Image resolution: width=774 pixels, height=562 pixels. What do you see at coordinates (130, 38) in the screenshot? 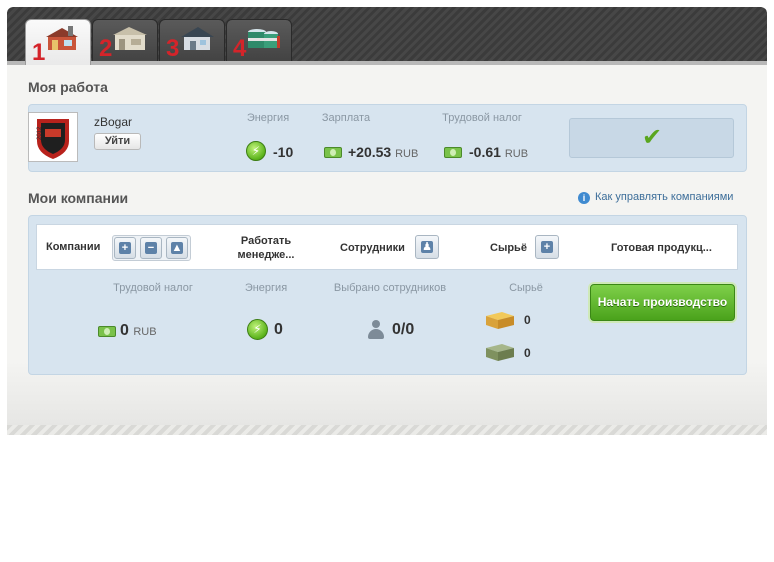
I see `warehouse-icon` at bounding box center [130, 38].